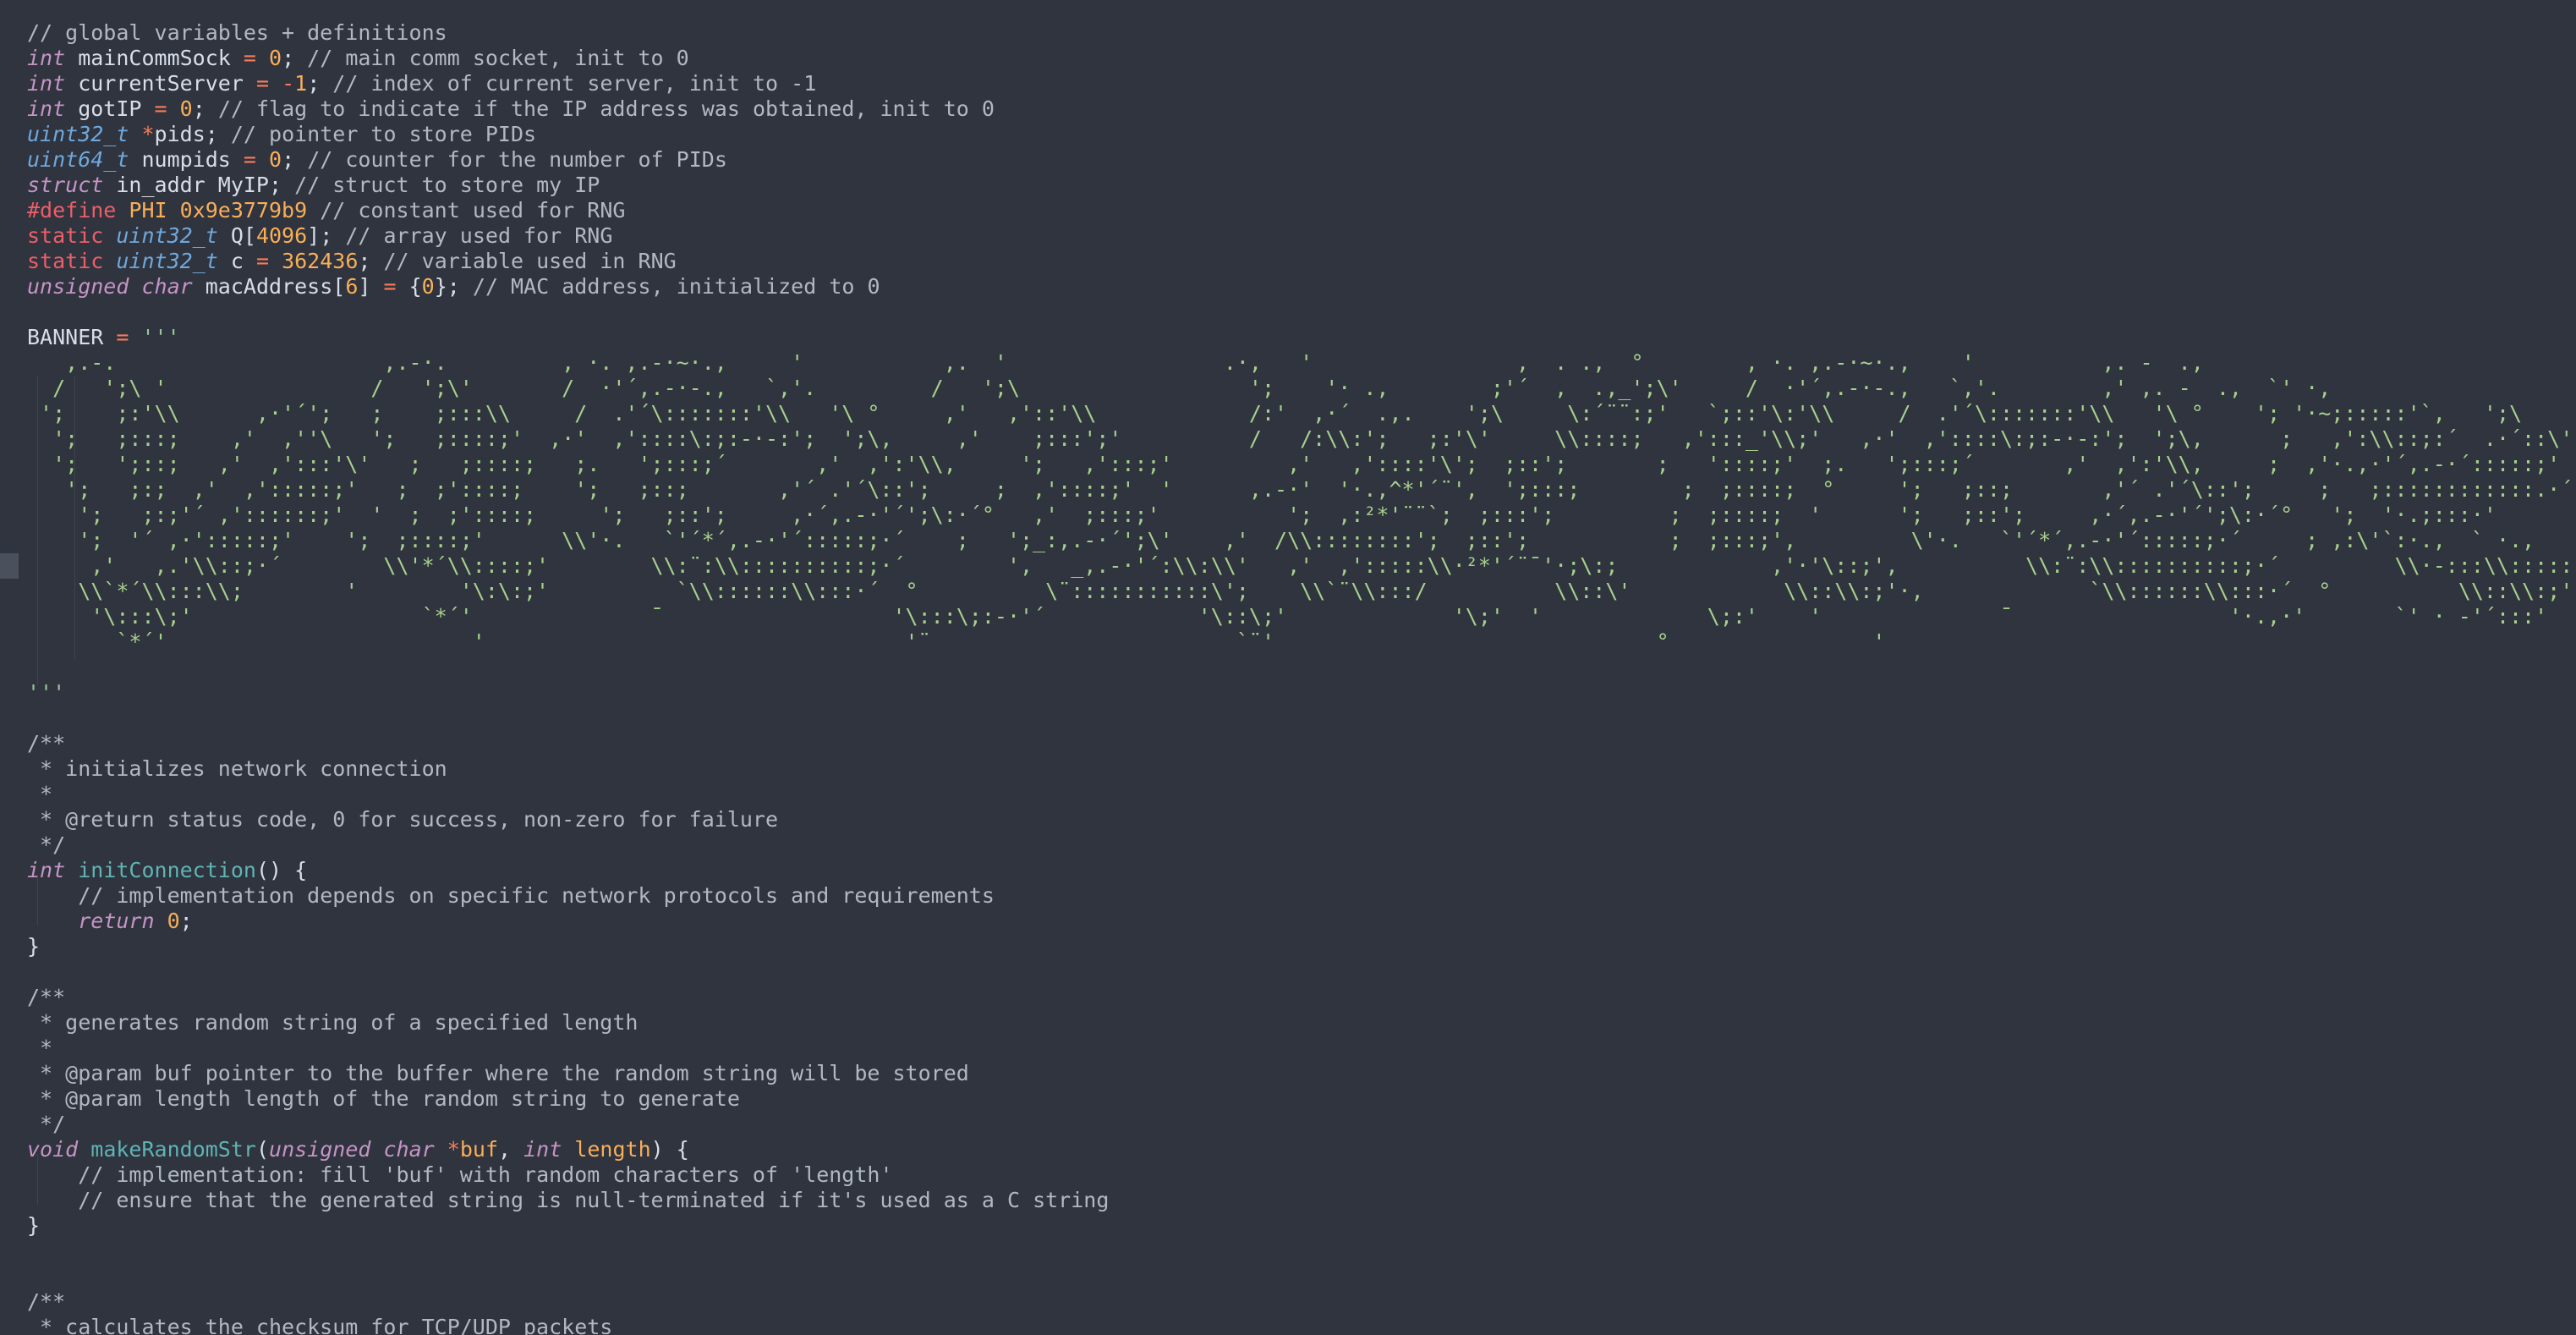 This screenshot has width=2576, height=1335. What do you see at coordinates (78, 286) in the screenshot?
I see `code-keyword-type: unsigned` at bounding box center [78, 286].